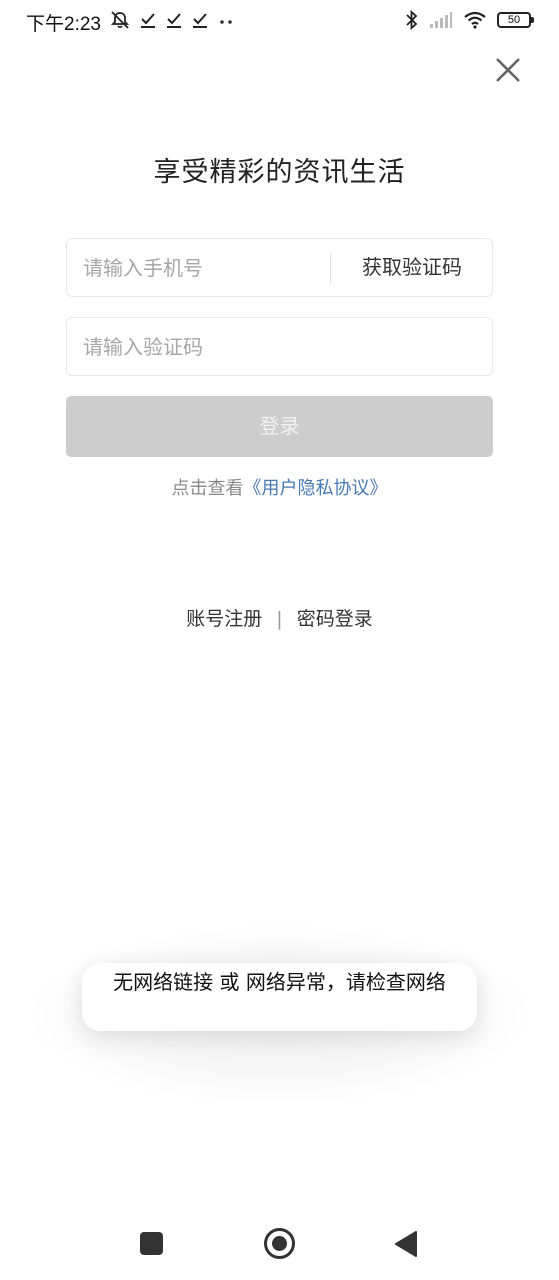  Describe the element at coordinates (335, 619) in the screenshot. I see `password-login-link: 密码登录` at that location.